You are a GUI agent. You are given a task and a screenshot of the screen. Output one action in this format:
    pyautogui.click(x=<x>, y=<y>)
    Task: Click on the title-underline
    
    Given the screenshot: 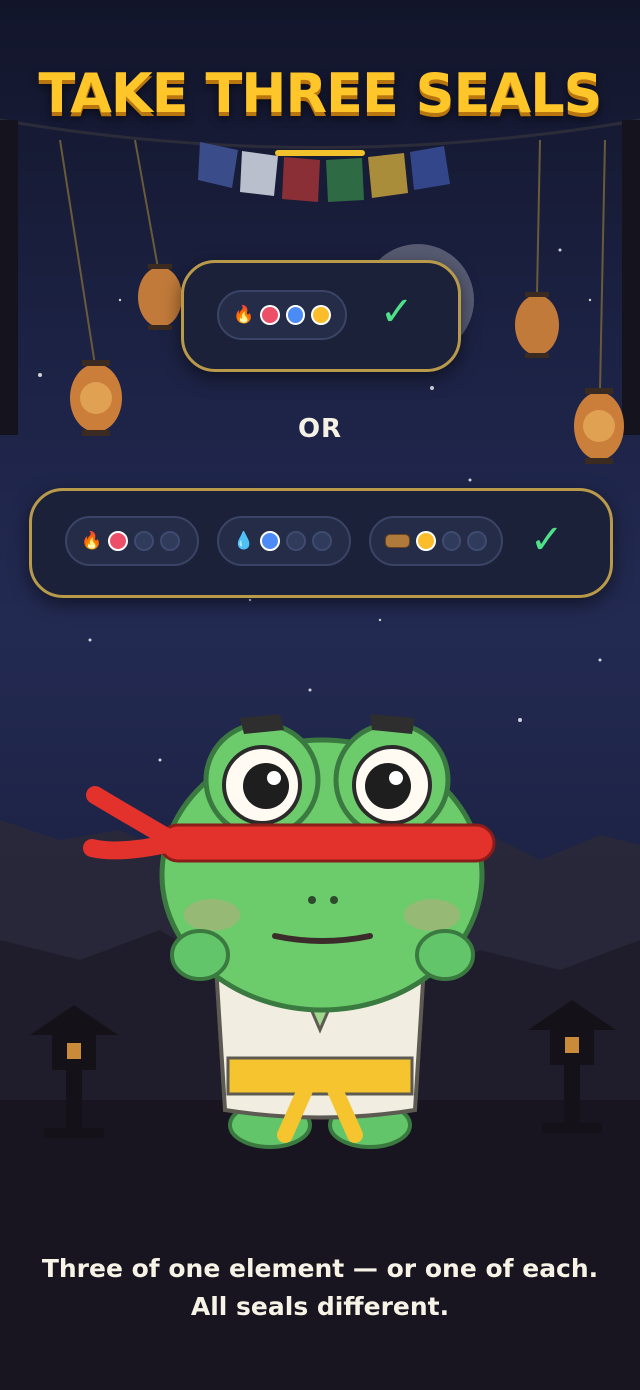 What is the action you would take?
    pyautogui.click(x=320, y=153)
    